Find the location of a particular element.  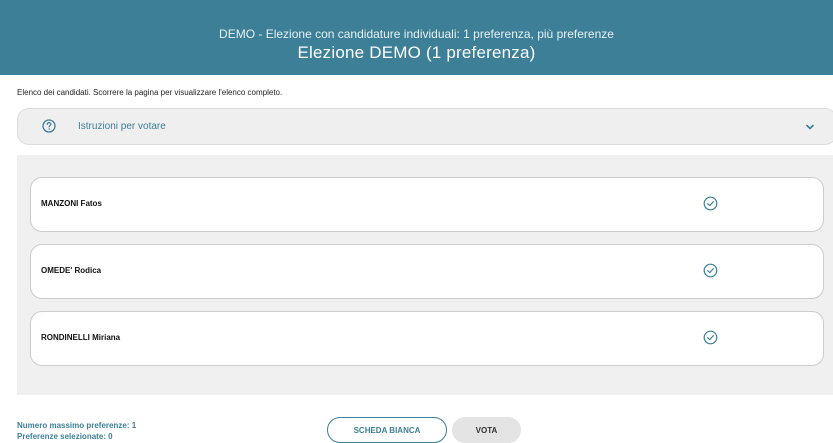

voting-instructions-accordion: Istruzioni per votare is located at coordinates (425, 126).